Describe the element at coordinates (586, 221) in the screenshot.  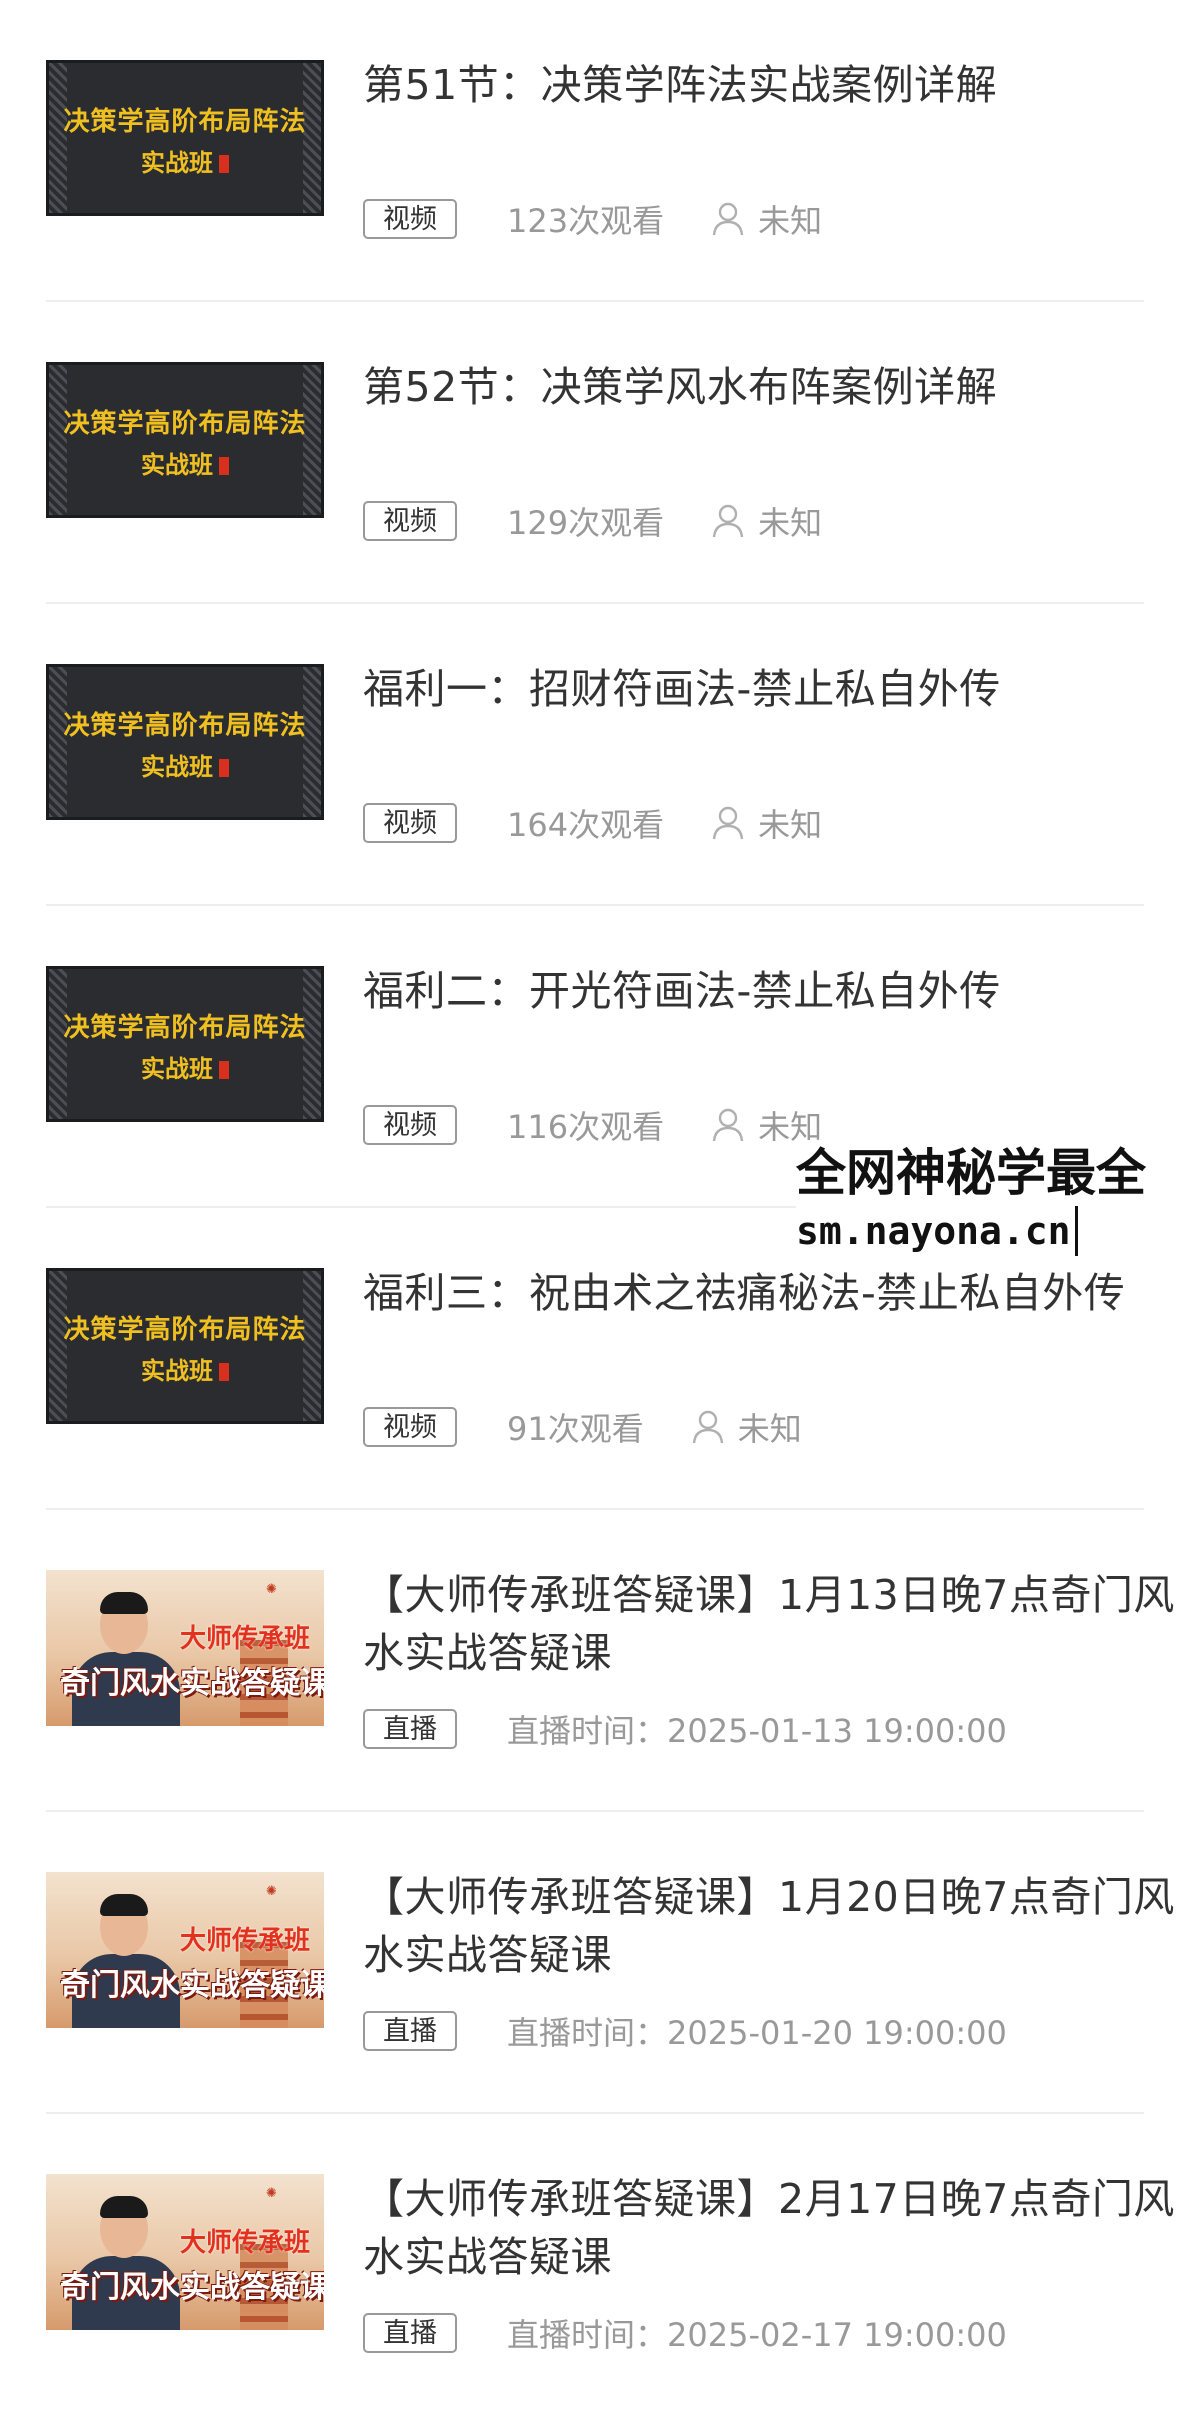
I see `view-count: 123次观看` at that location.